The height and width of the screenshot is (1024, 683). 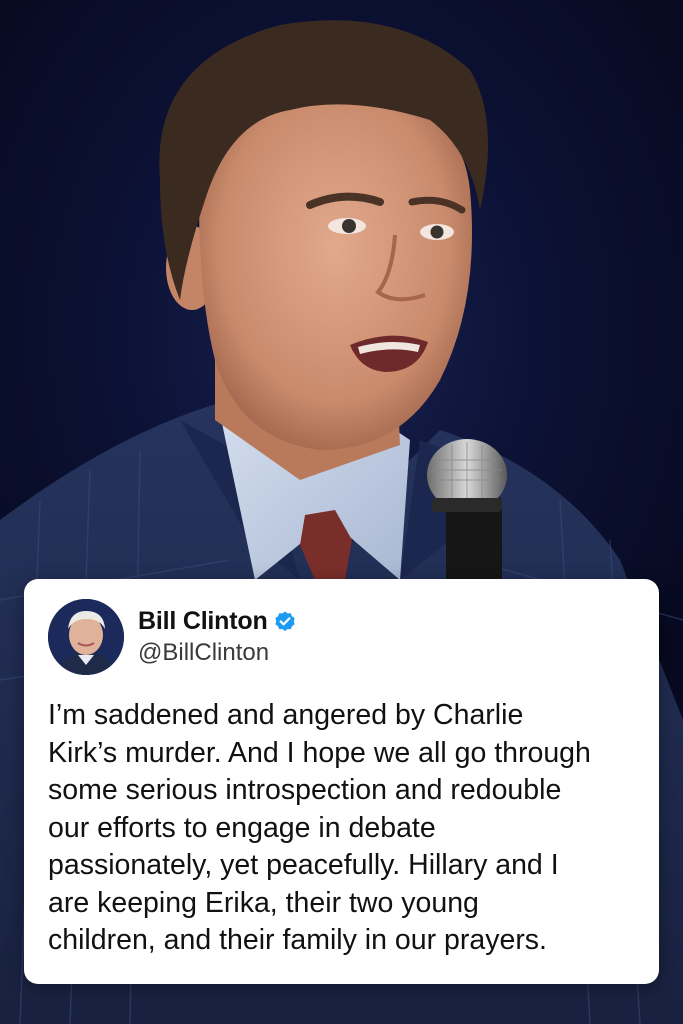 I want to click on avatar-portrait-icon, so click(x=86, y=637).